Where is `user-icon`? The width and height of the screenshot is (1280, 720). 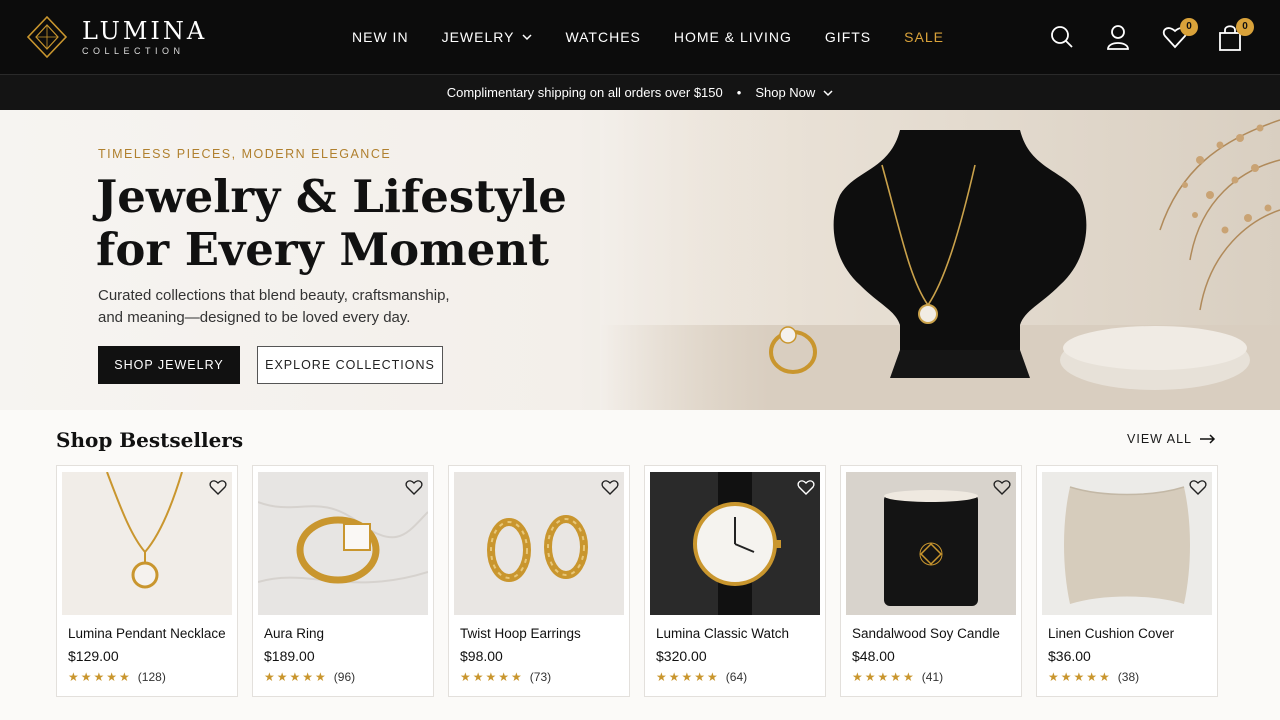
user-icon is located at coordinates (1118, 37).